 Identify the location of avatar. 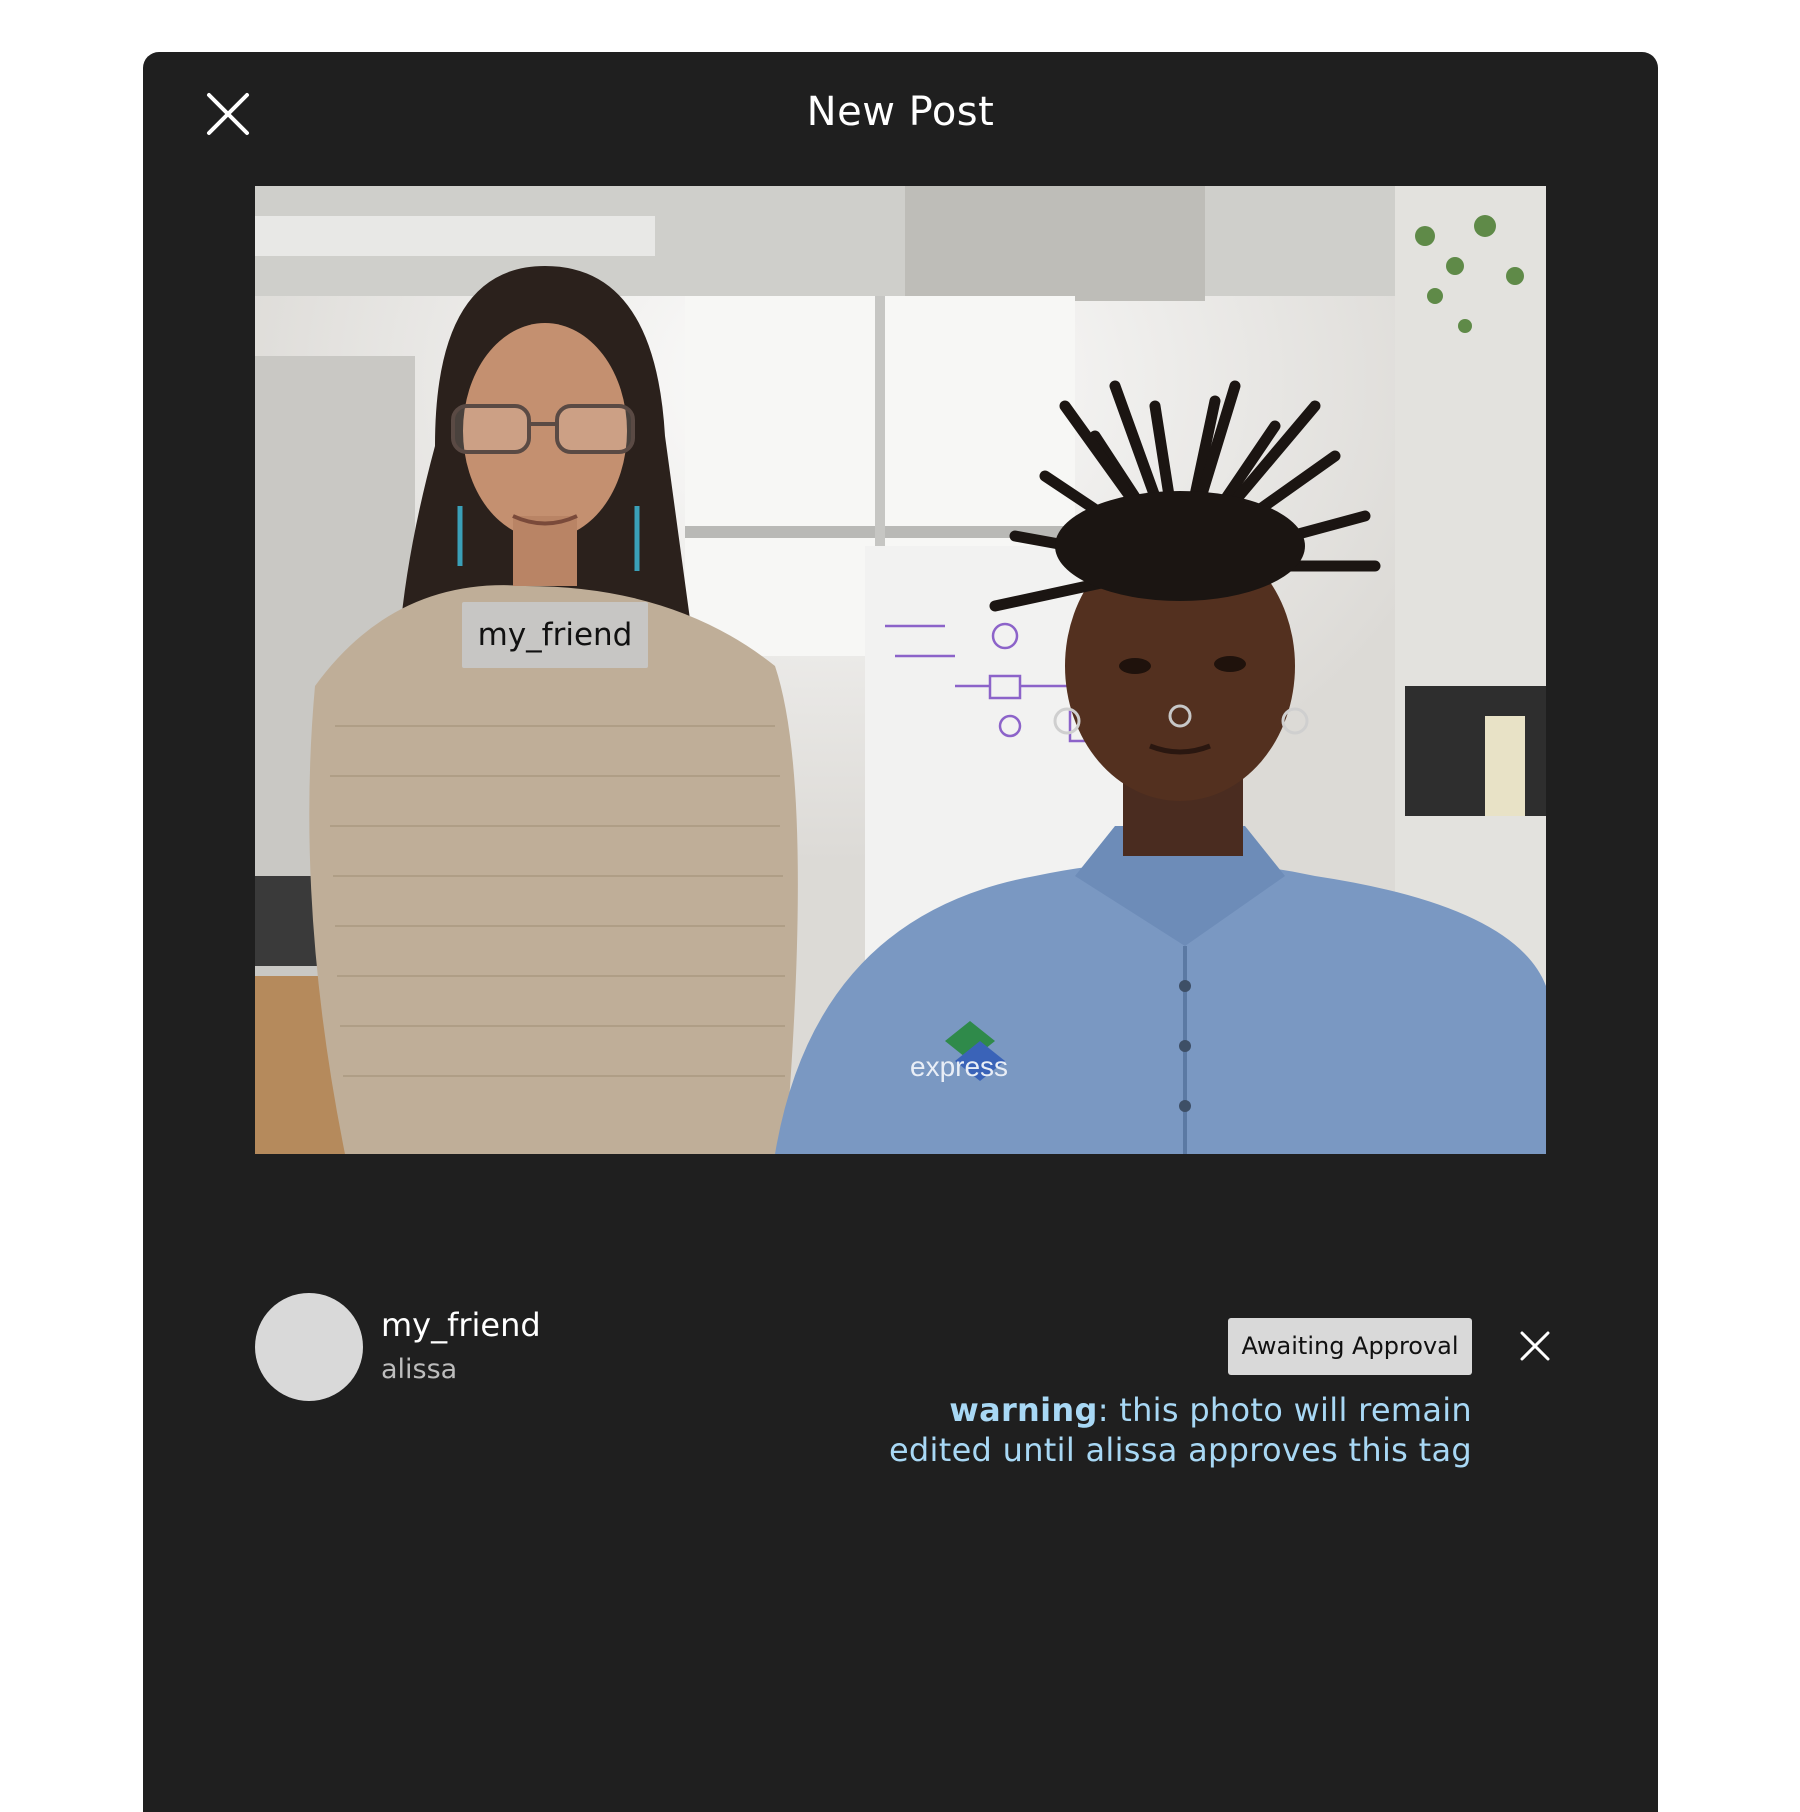
(309, 1347).